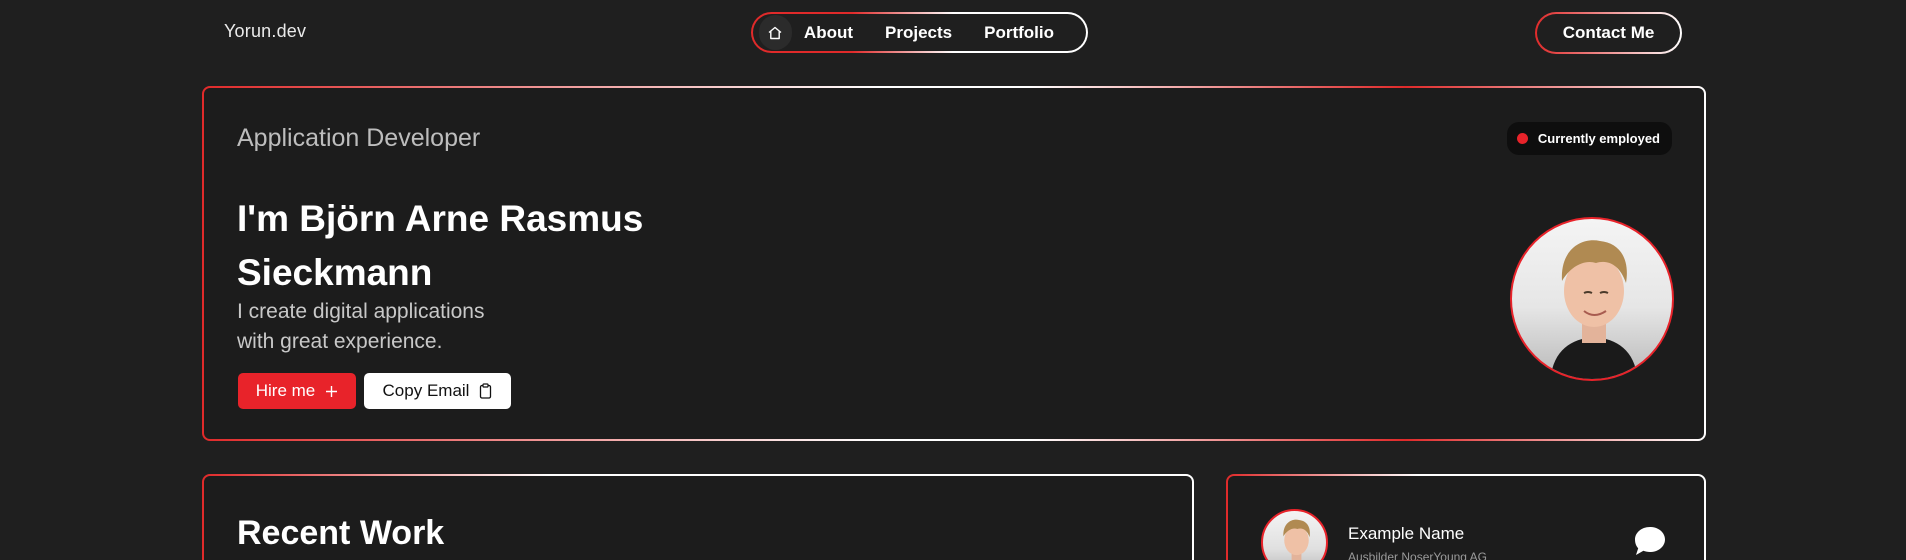  I want to click on hire-me-label: Hire me, so click(285, 390).